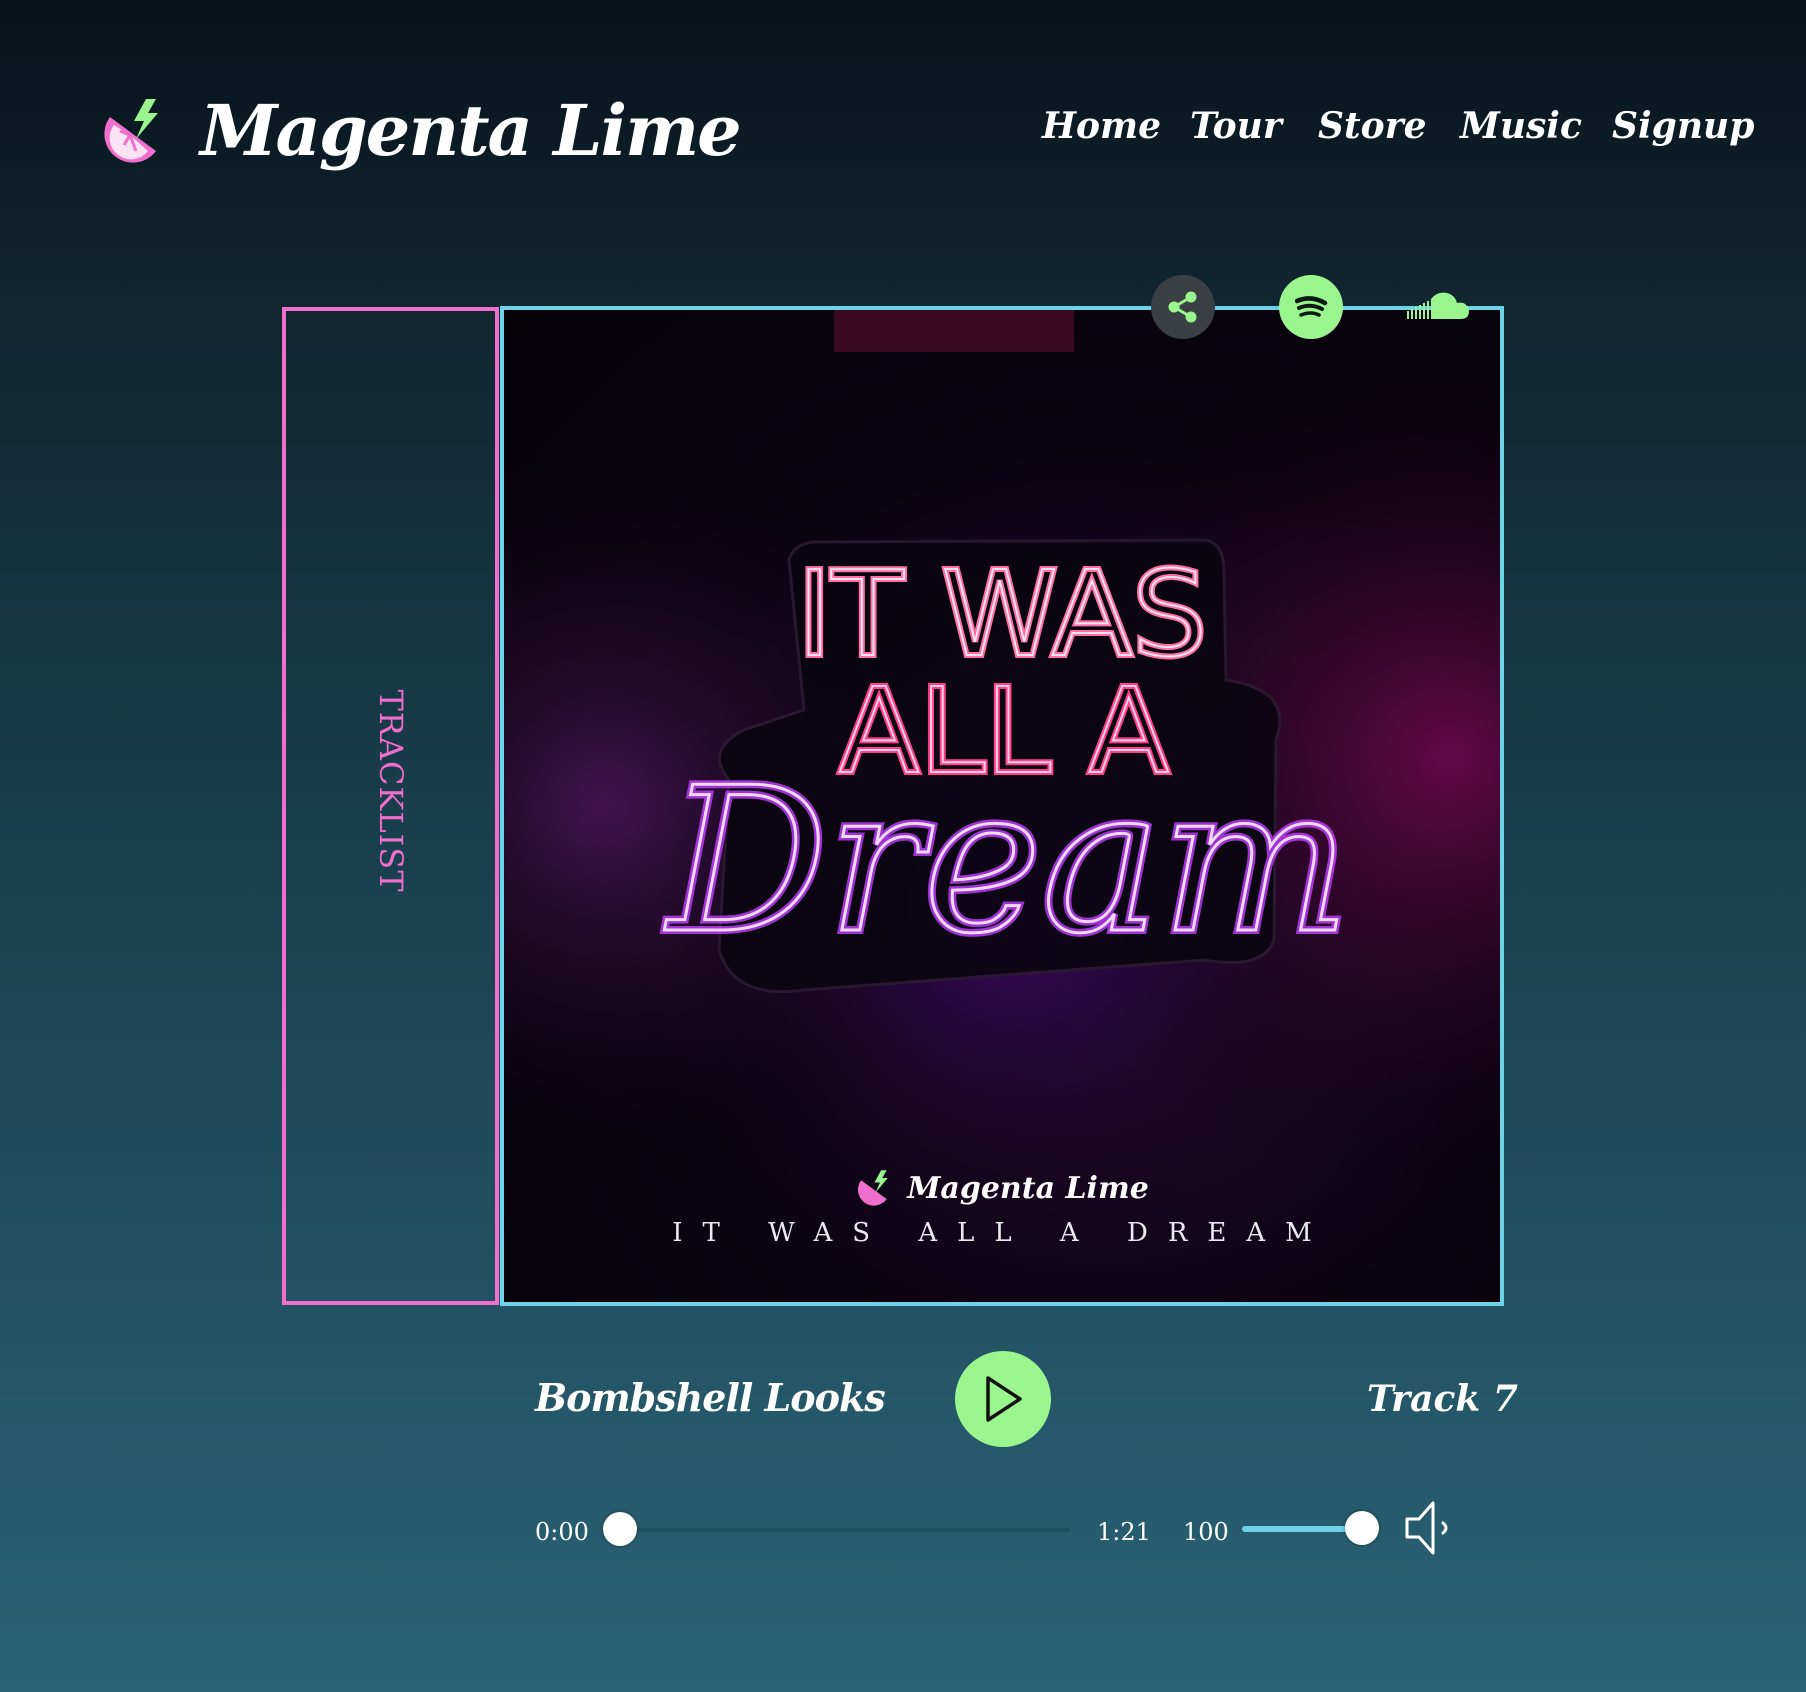 Image resolution: width=1806 pixels, height=1692 pixels. Describe the element at coordinates (1206, 1532) in the screenshot. I see `volume-value: 100` at that location.